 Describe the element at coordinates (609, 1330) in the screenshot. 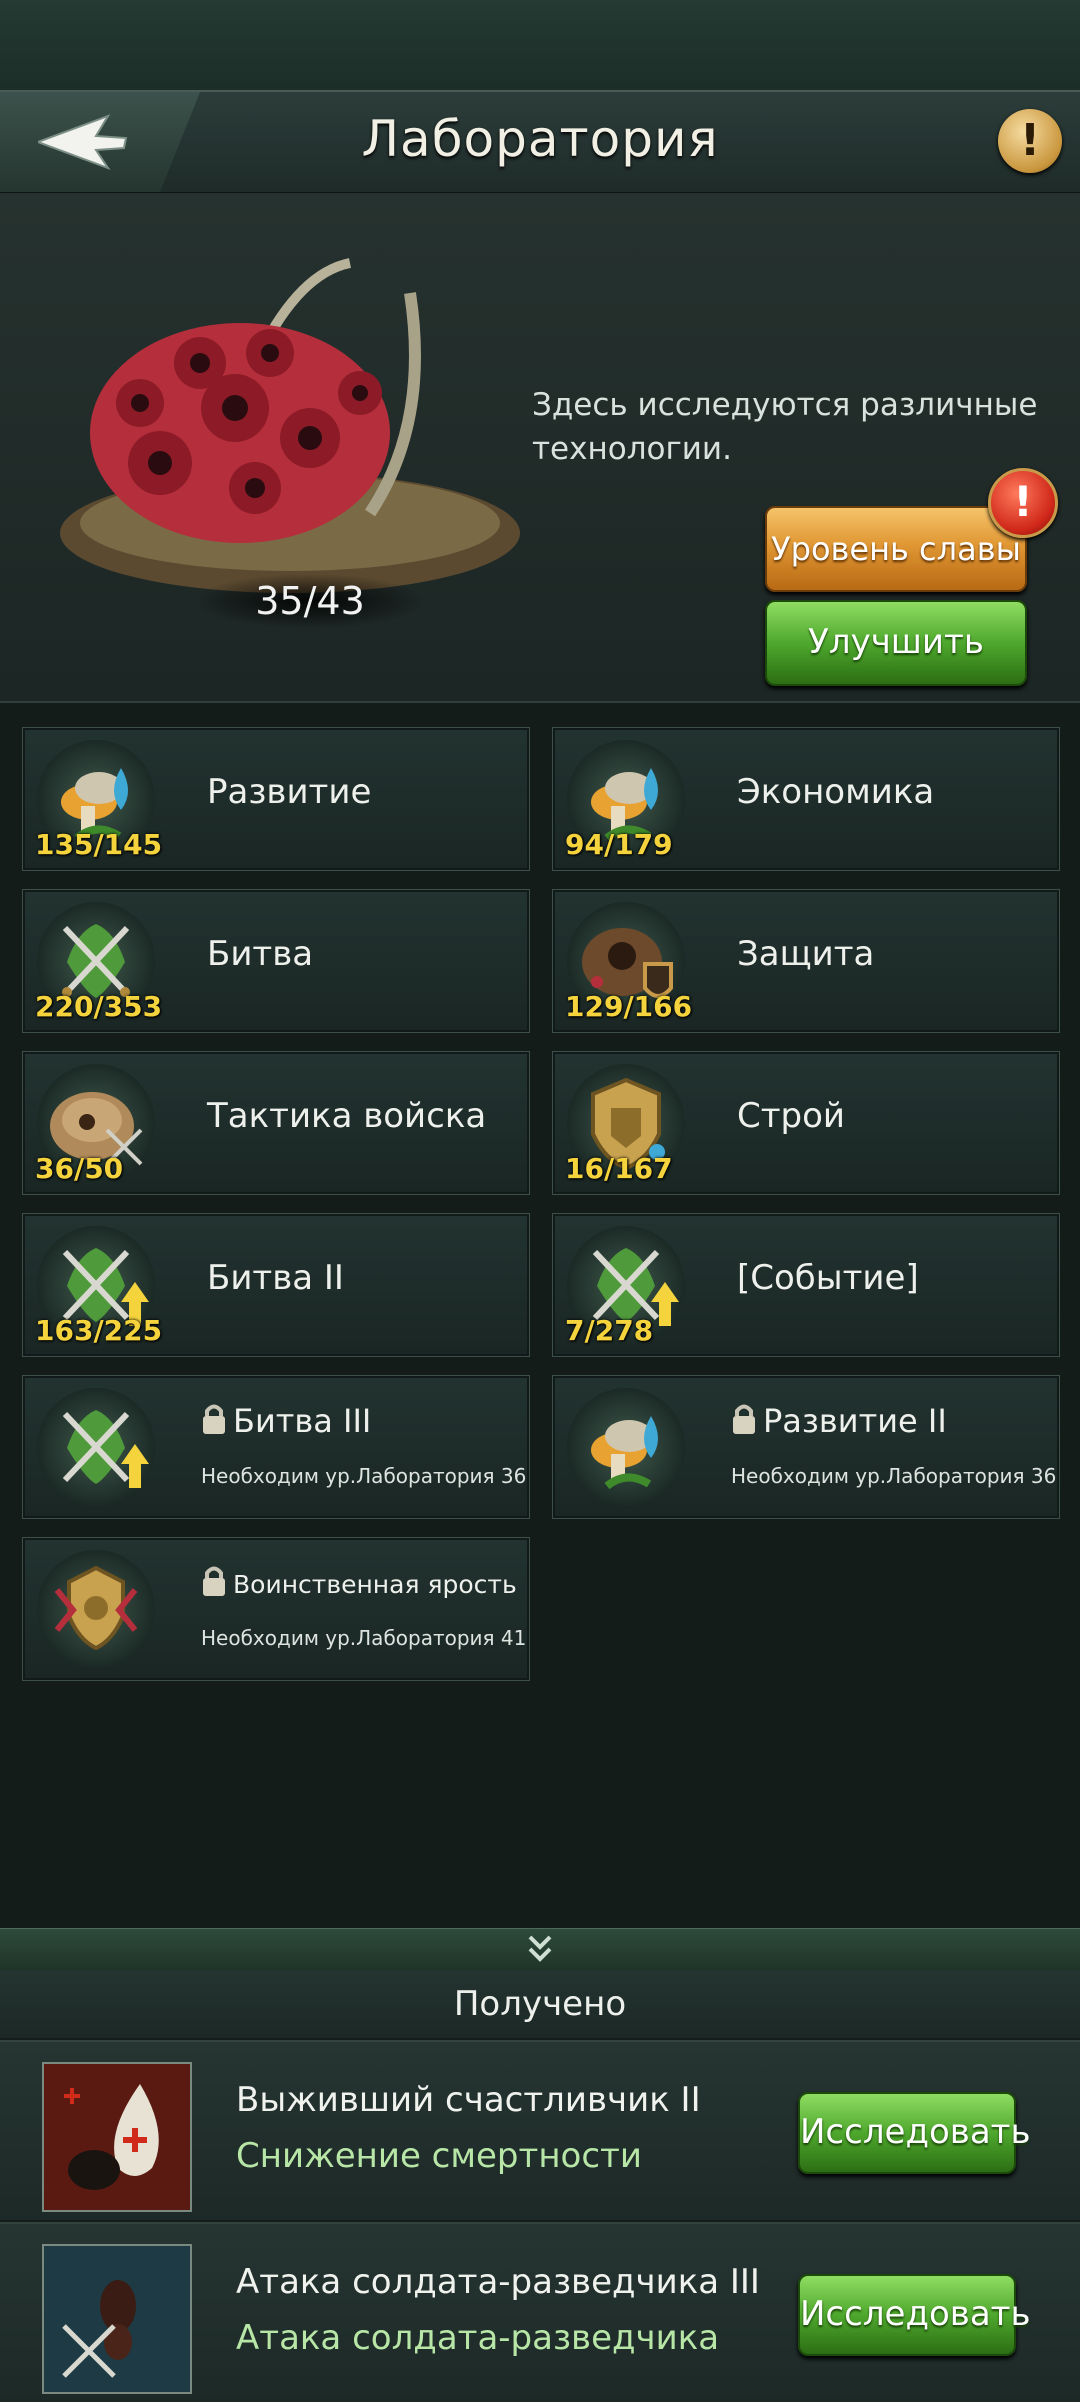

I see `category-count: 7/278` at that location.